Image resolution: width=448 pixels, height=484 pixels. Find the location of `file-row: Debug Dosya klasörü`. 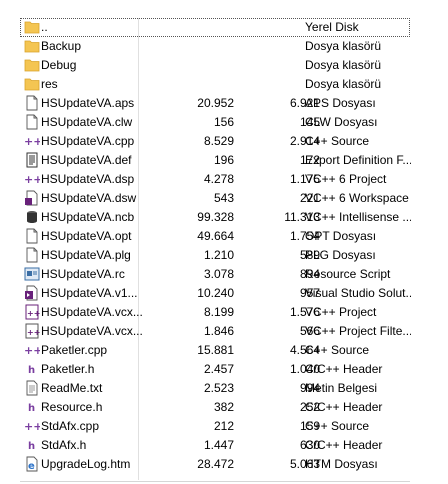

file-row: Debug Dosya klasörü is located at coordinates (215, 65).